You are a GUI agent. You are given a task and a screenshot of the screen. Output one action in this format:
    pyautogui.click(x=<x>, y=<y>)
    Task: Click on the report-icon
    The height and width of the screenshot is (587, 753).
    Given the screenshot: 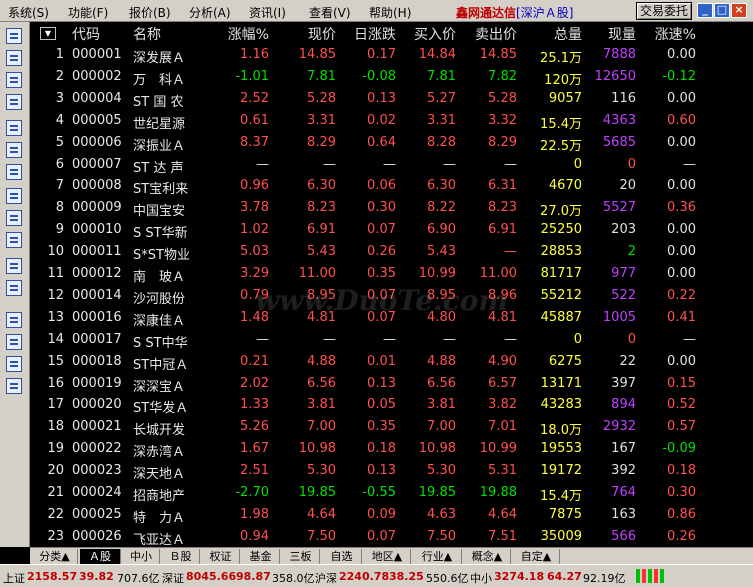 What is the action you would take?
    pyautogui.click(x=14, y=150)
    